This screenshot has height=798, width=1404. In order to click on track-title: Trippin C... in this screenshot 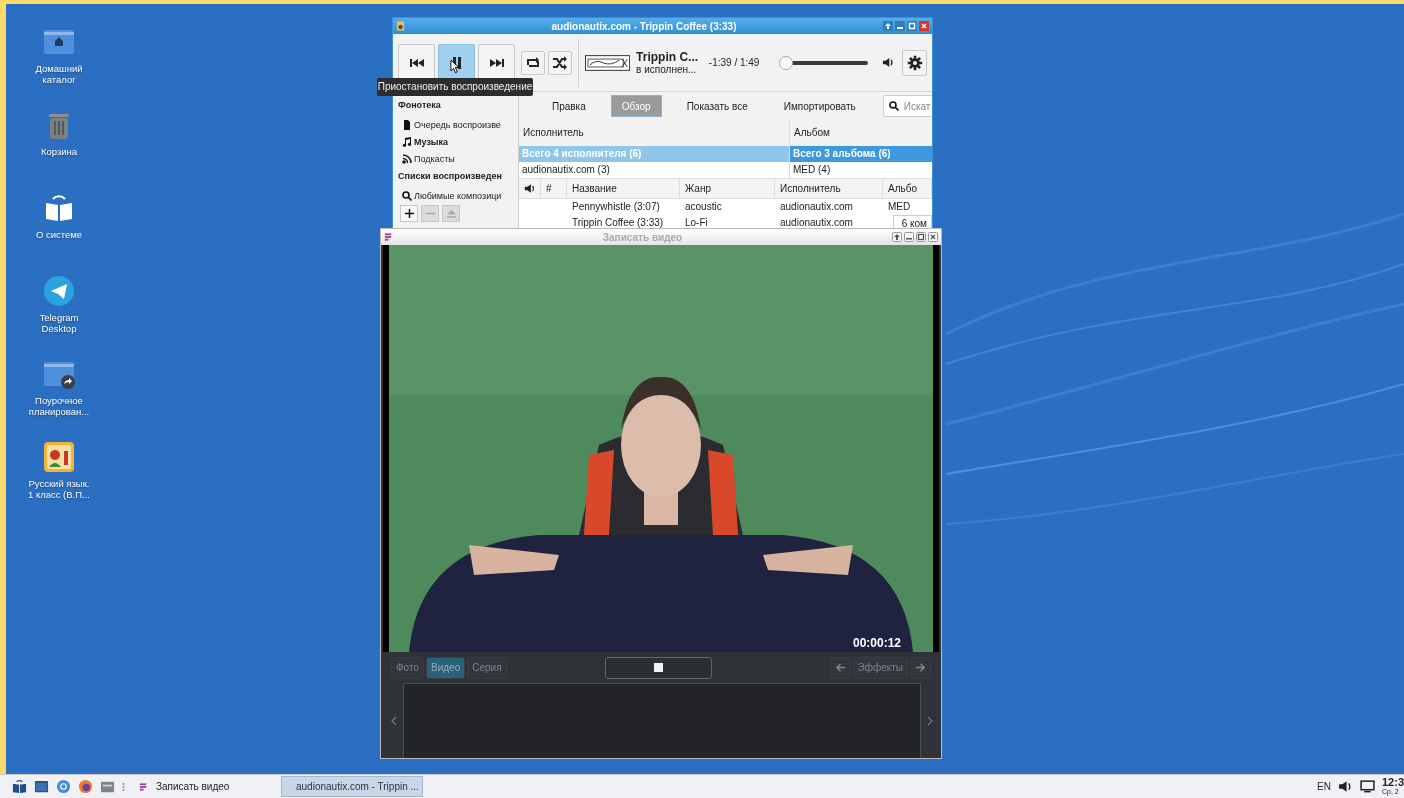, I will do `click(668, 57)`.